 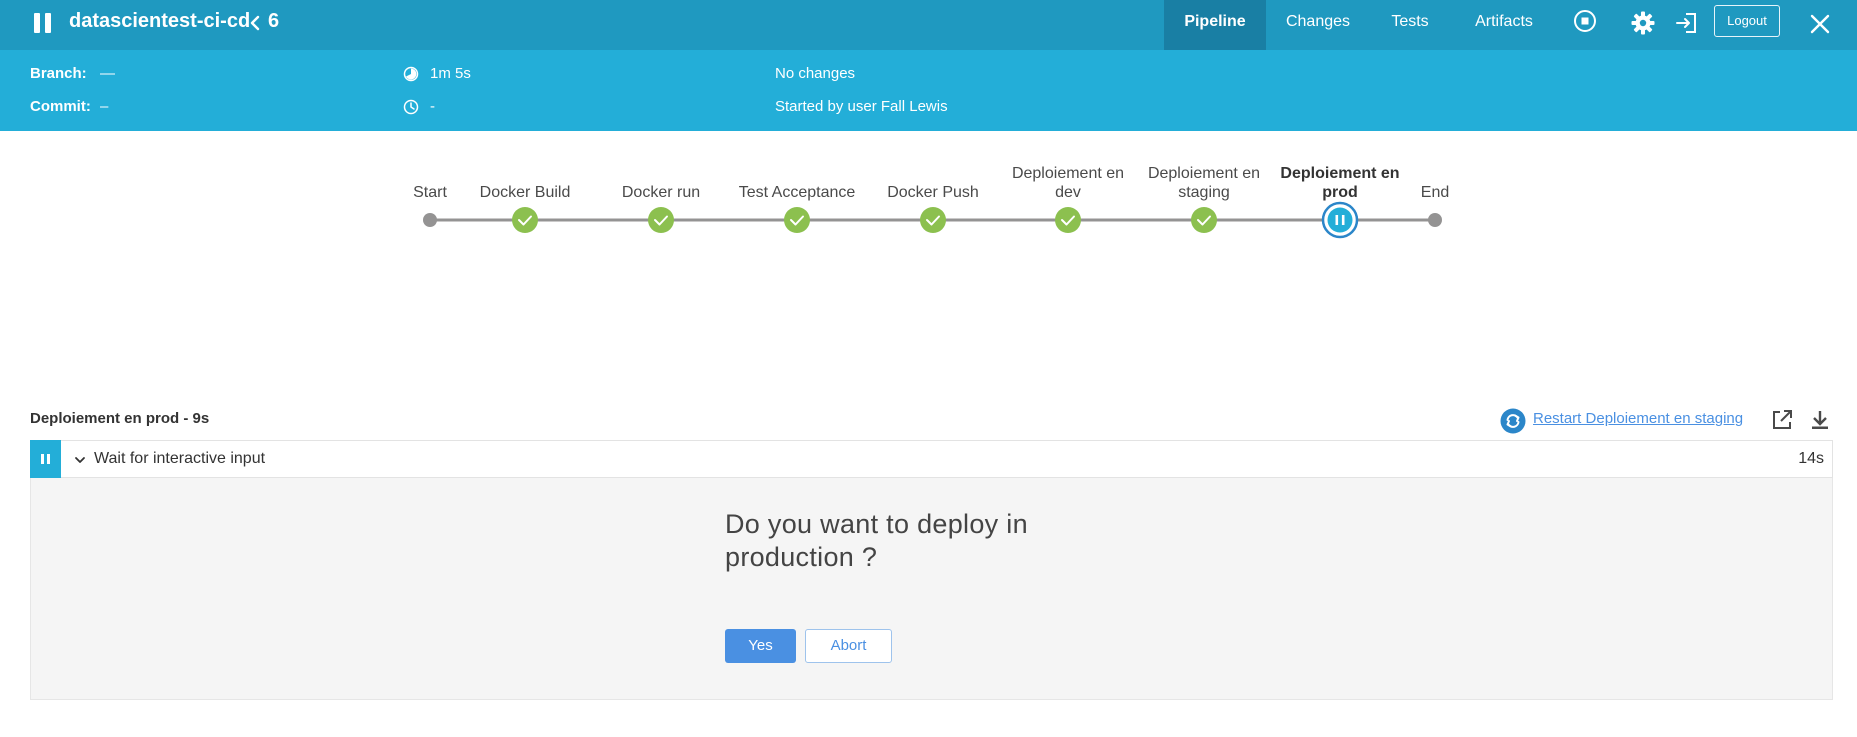 What do you see at coordinates (45, 459) in the screenshot?
I see `step-paused-icon` at bounding box center [45, 459].